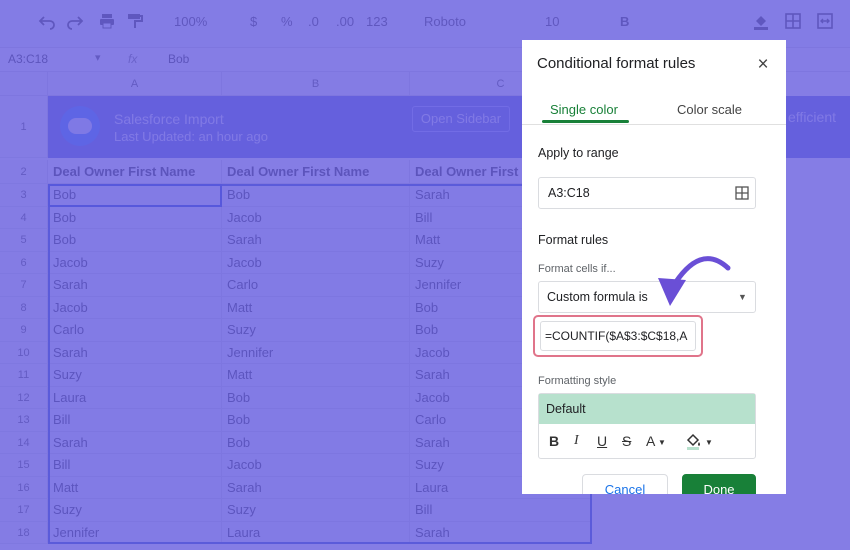 The image size is (850, 550). I want to click on custom-formula-input: =COUNTIF($A$3:$C$18,A, so click(618, 336).